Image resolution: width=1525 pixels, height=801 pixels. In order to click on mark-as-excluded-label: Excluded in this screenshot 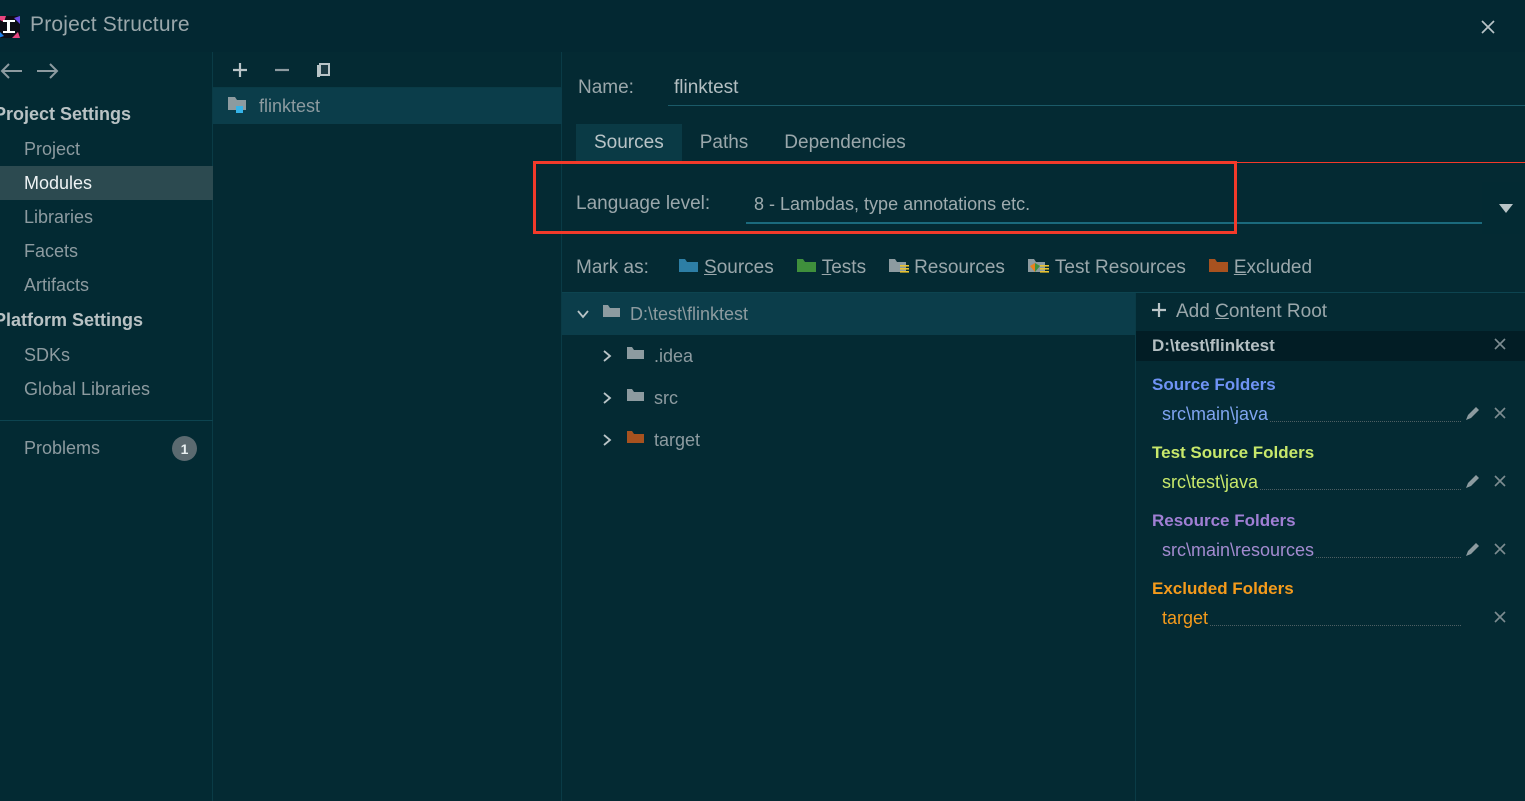, I will do `click(1273, 267)`.